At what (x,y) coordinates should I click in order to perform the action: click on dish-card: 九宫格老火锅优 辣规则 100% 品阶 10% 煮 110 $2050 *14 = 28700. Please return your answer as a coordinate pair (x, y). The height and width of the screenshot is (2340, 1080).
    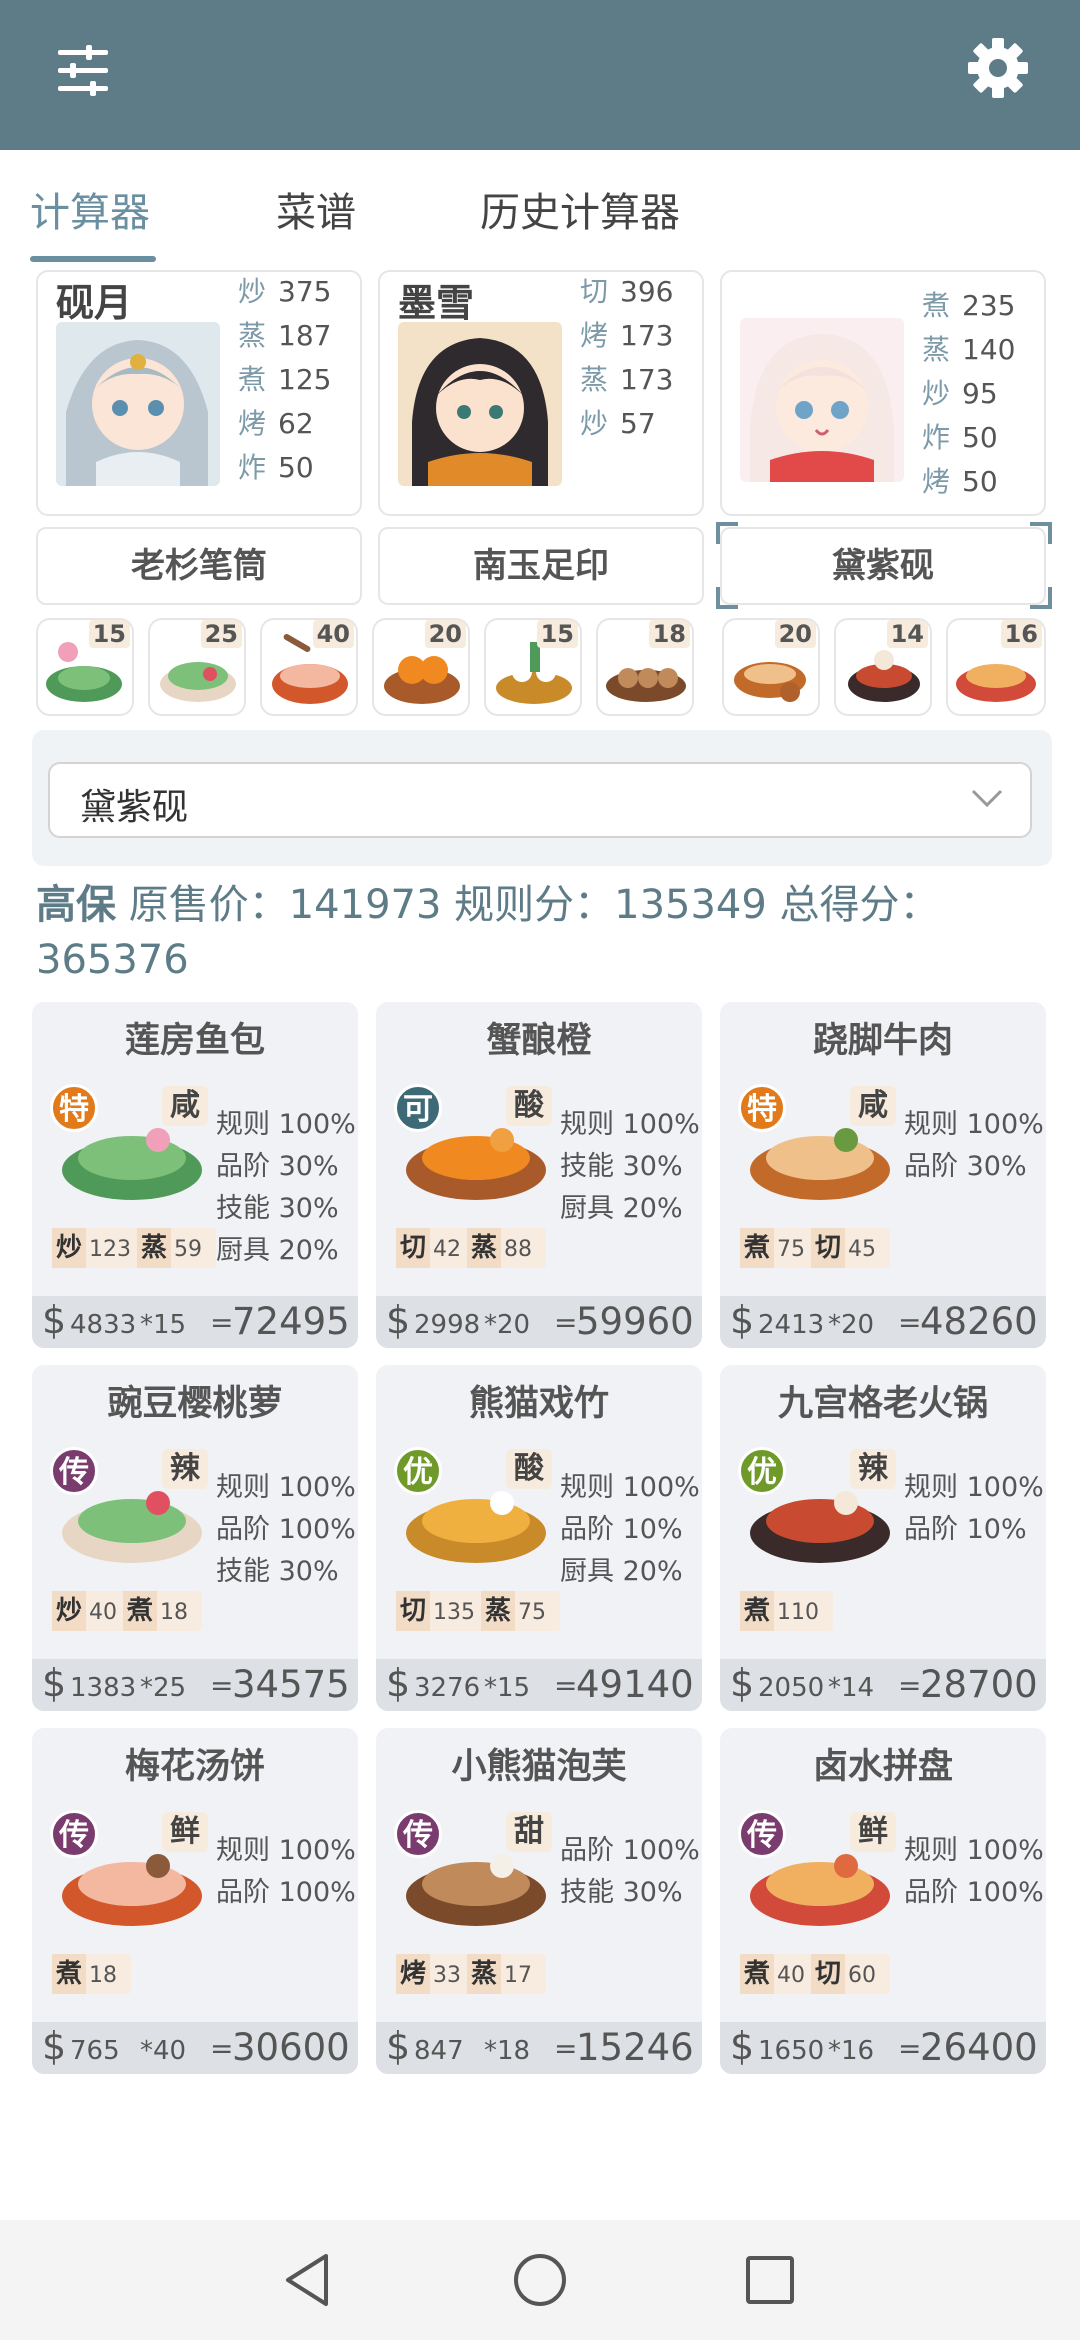
    Looking at the image, I should click on (883, 1538).